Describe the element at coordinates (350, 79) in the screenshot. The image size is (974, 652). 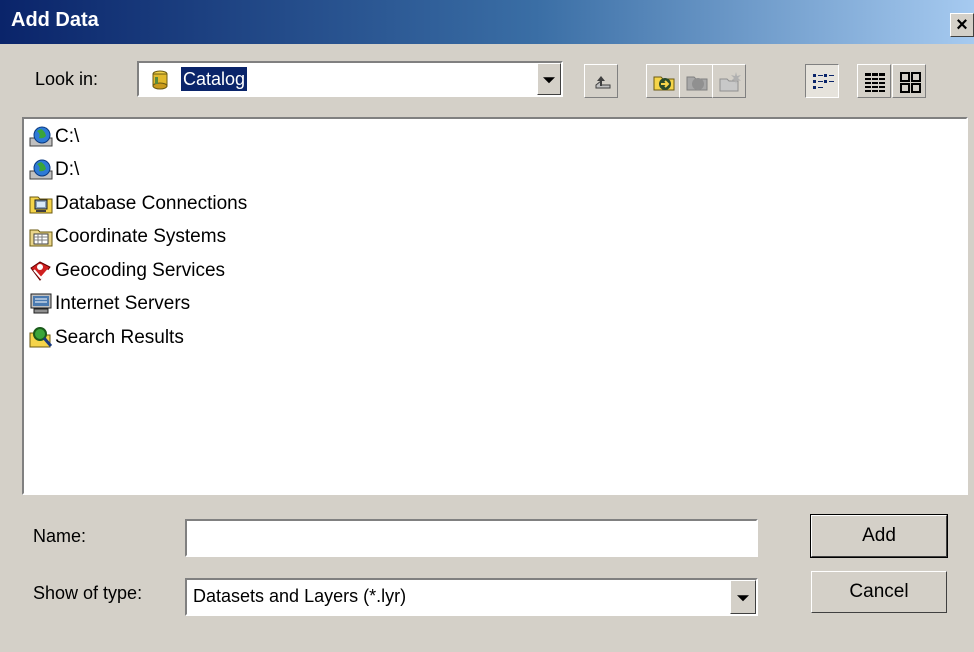
I see `look-in-combo: Catalog` at that location.